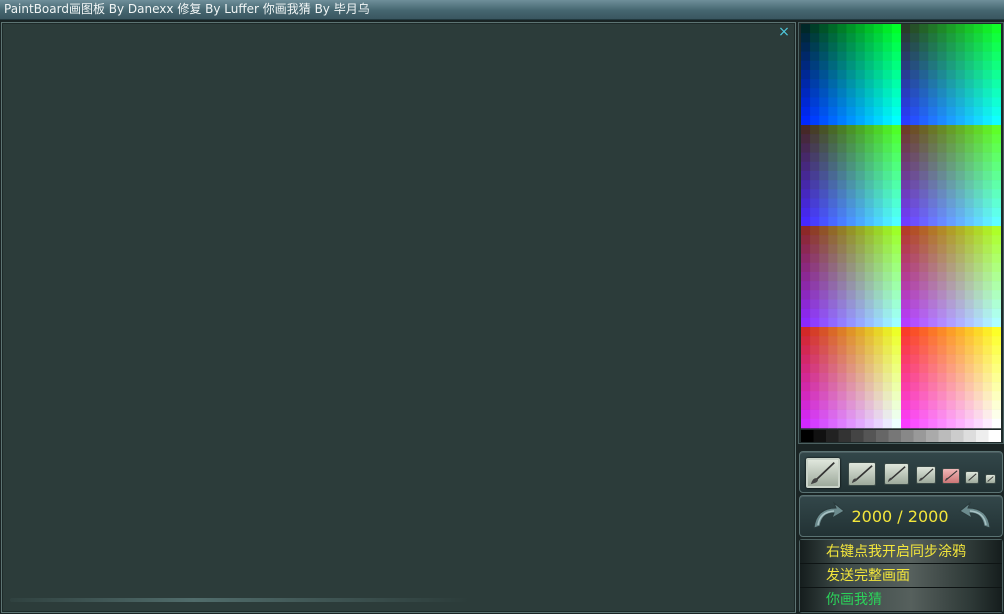  What do you see at coordinates (901, 576) in the screenshot?
I see `send-full-canvas-menu-item: 发送完整画面` at bounding box center [901, 576].